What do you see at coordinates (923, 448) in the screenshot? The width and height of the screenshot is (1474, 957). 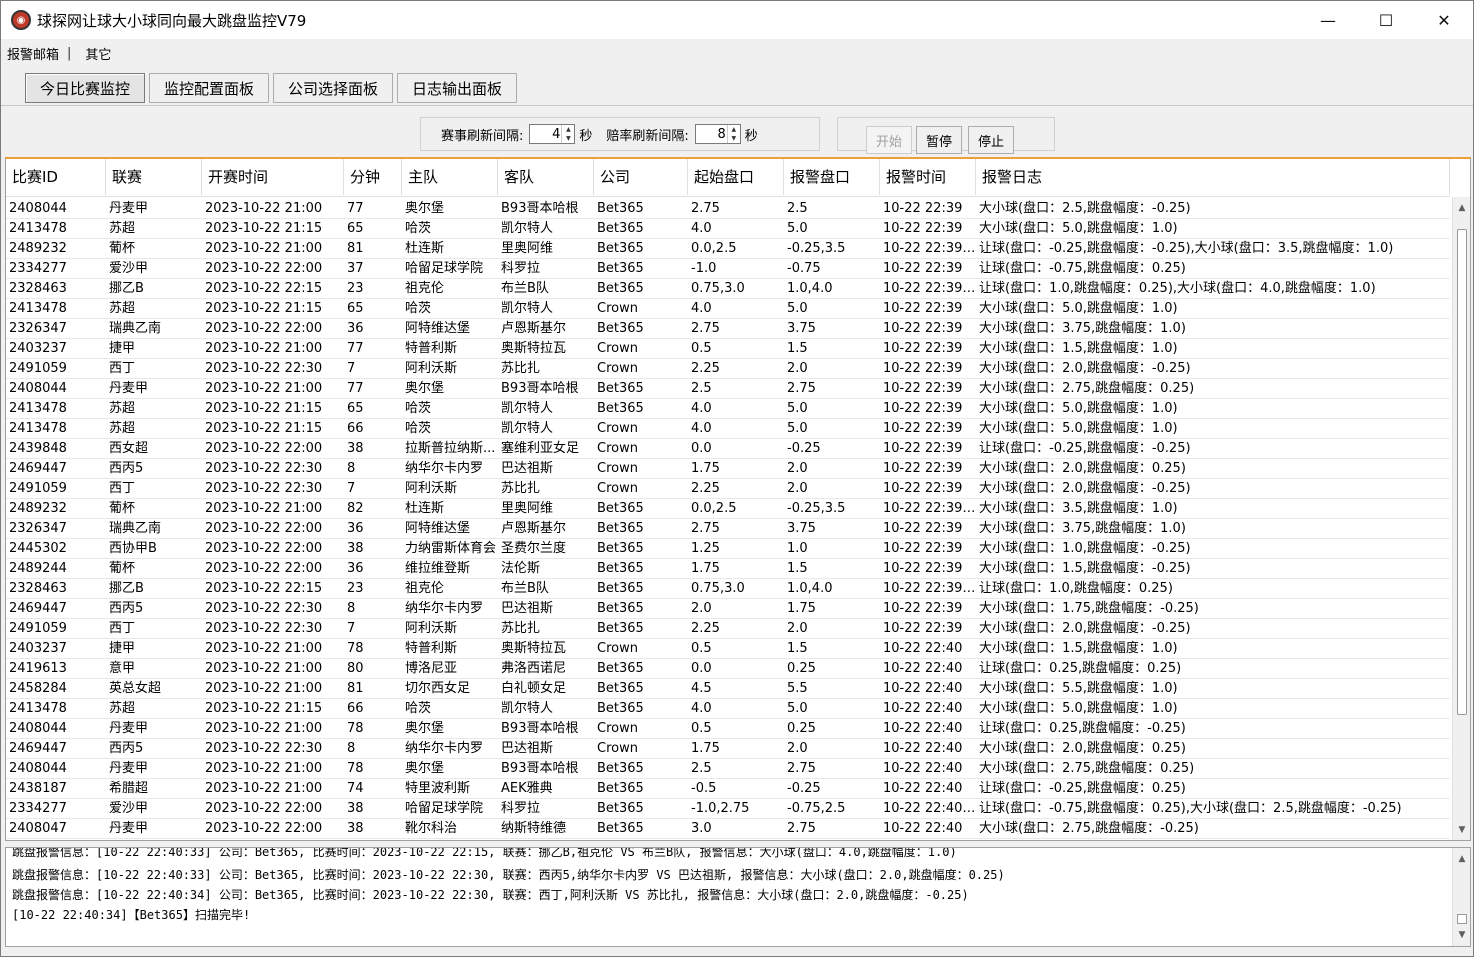 I see `cell-col-alarm-time: 10-22 22:39` at bounding box center [923, 448].